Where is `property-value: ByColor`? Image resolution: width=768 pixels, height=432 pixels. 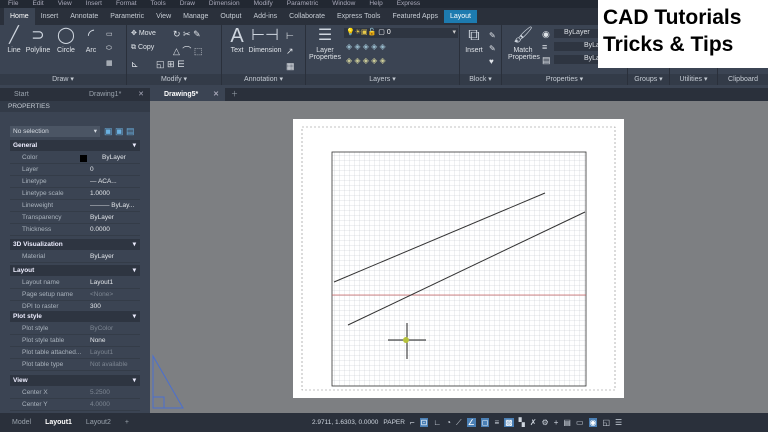
property-value: ByColor is located at coordinates (101, 329).